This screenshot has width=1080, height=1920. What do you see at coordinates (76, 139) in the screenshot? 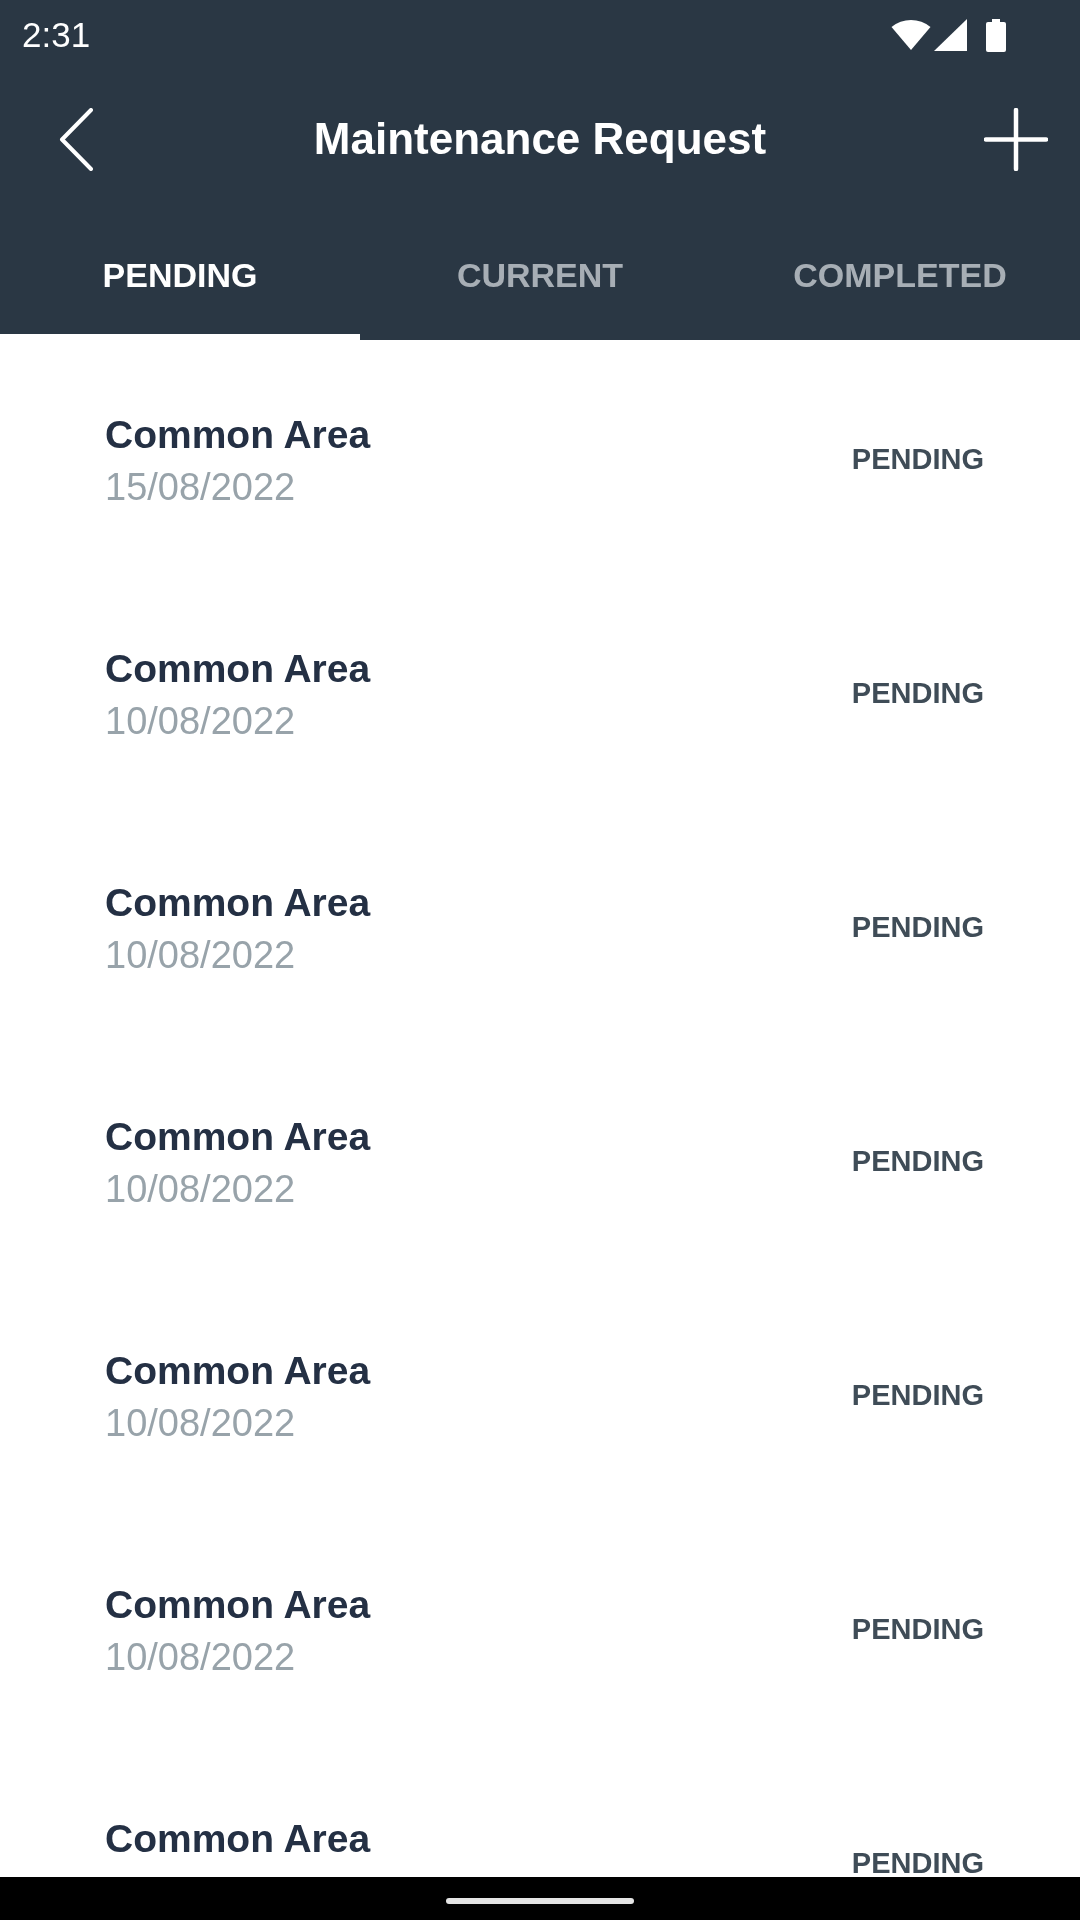
I see `back-icon` at bounding box center [76, 139].